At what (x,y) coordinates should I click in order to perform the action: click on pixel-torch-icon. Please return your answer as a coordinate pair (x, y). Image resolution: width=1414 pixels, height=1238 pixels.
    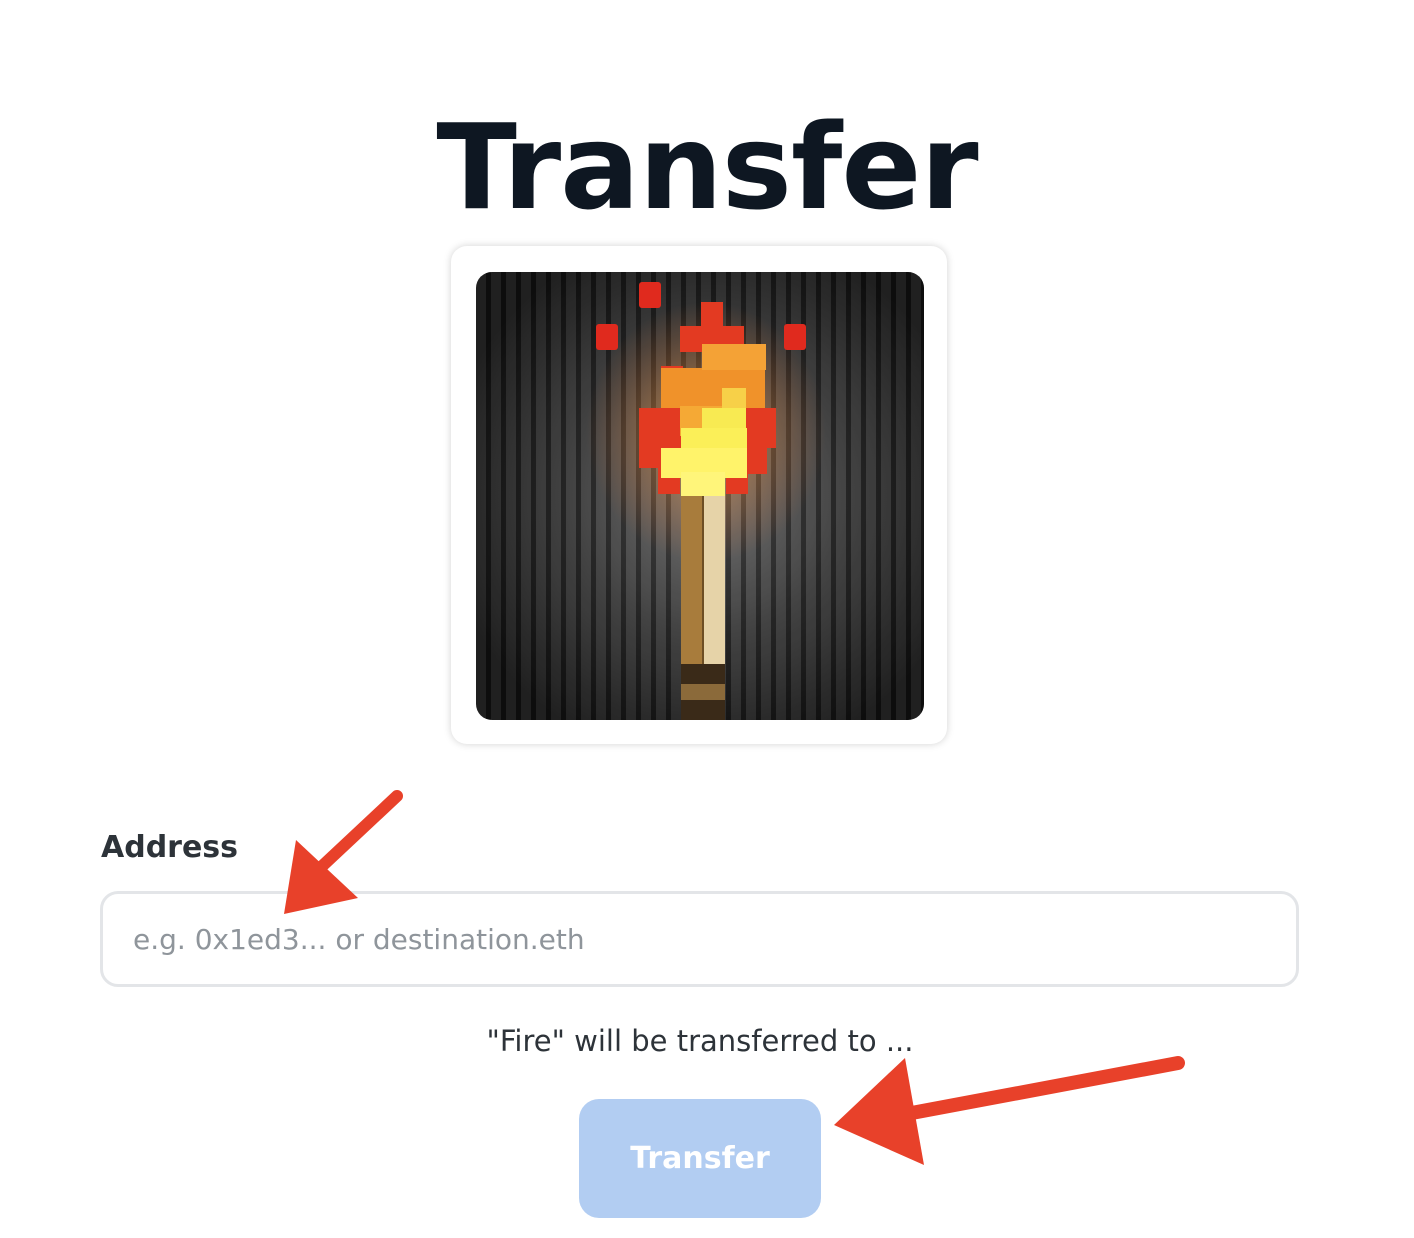
    Looking at the image, I should click on (700, 496).